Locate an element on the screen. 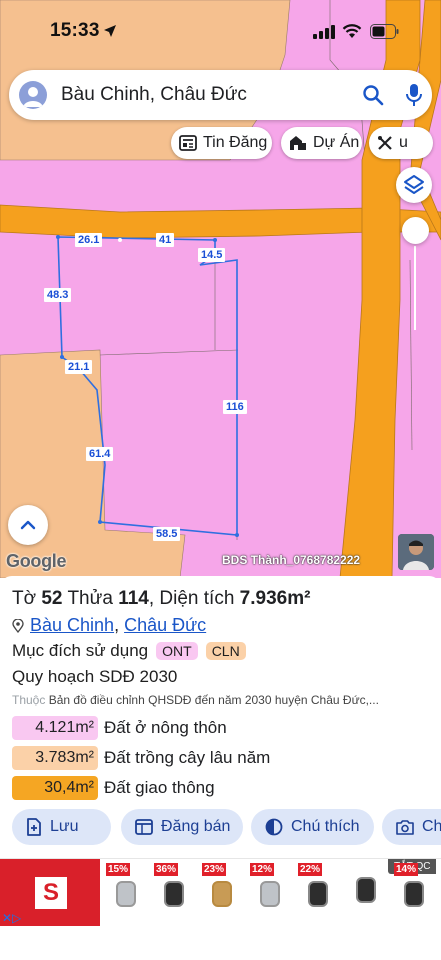 This screenshot has width=441, height=960. land-use-label: Đất ở nông thôn is located at coordinates (165, 727).